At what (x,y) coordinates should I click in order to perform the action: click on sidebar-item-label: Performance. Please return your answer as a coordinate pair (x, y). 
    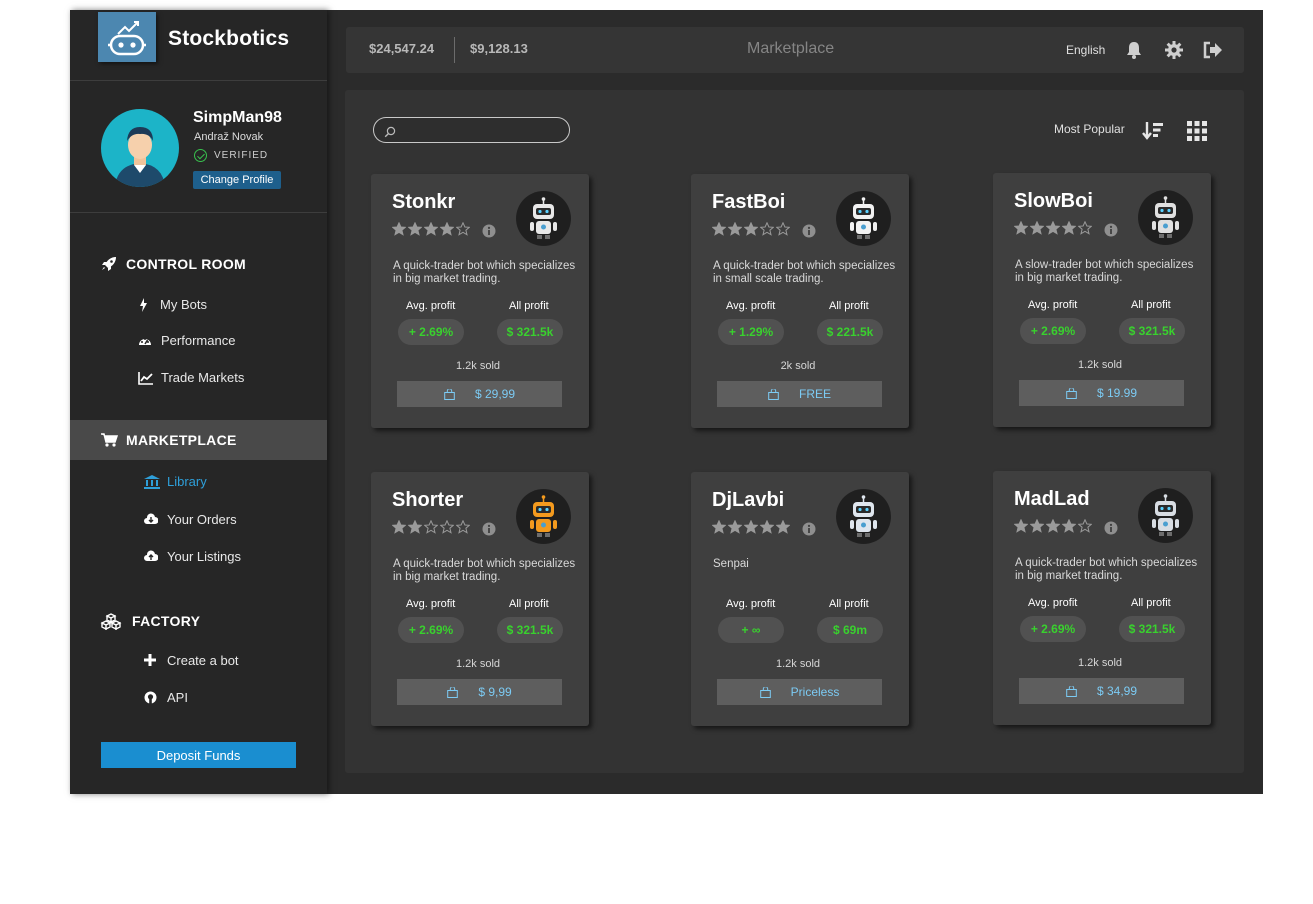
    Looking at the image, I should click on (198, 340).